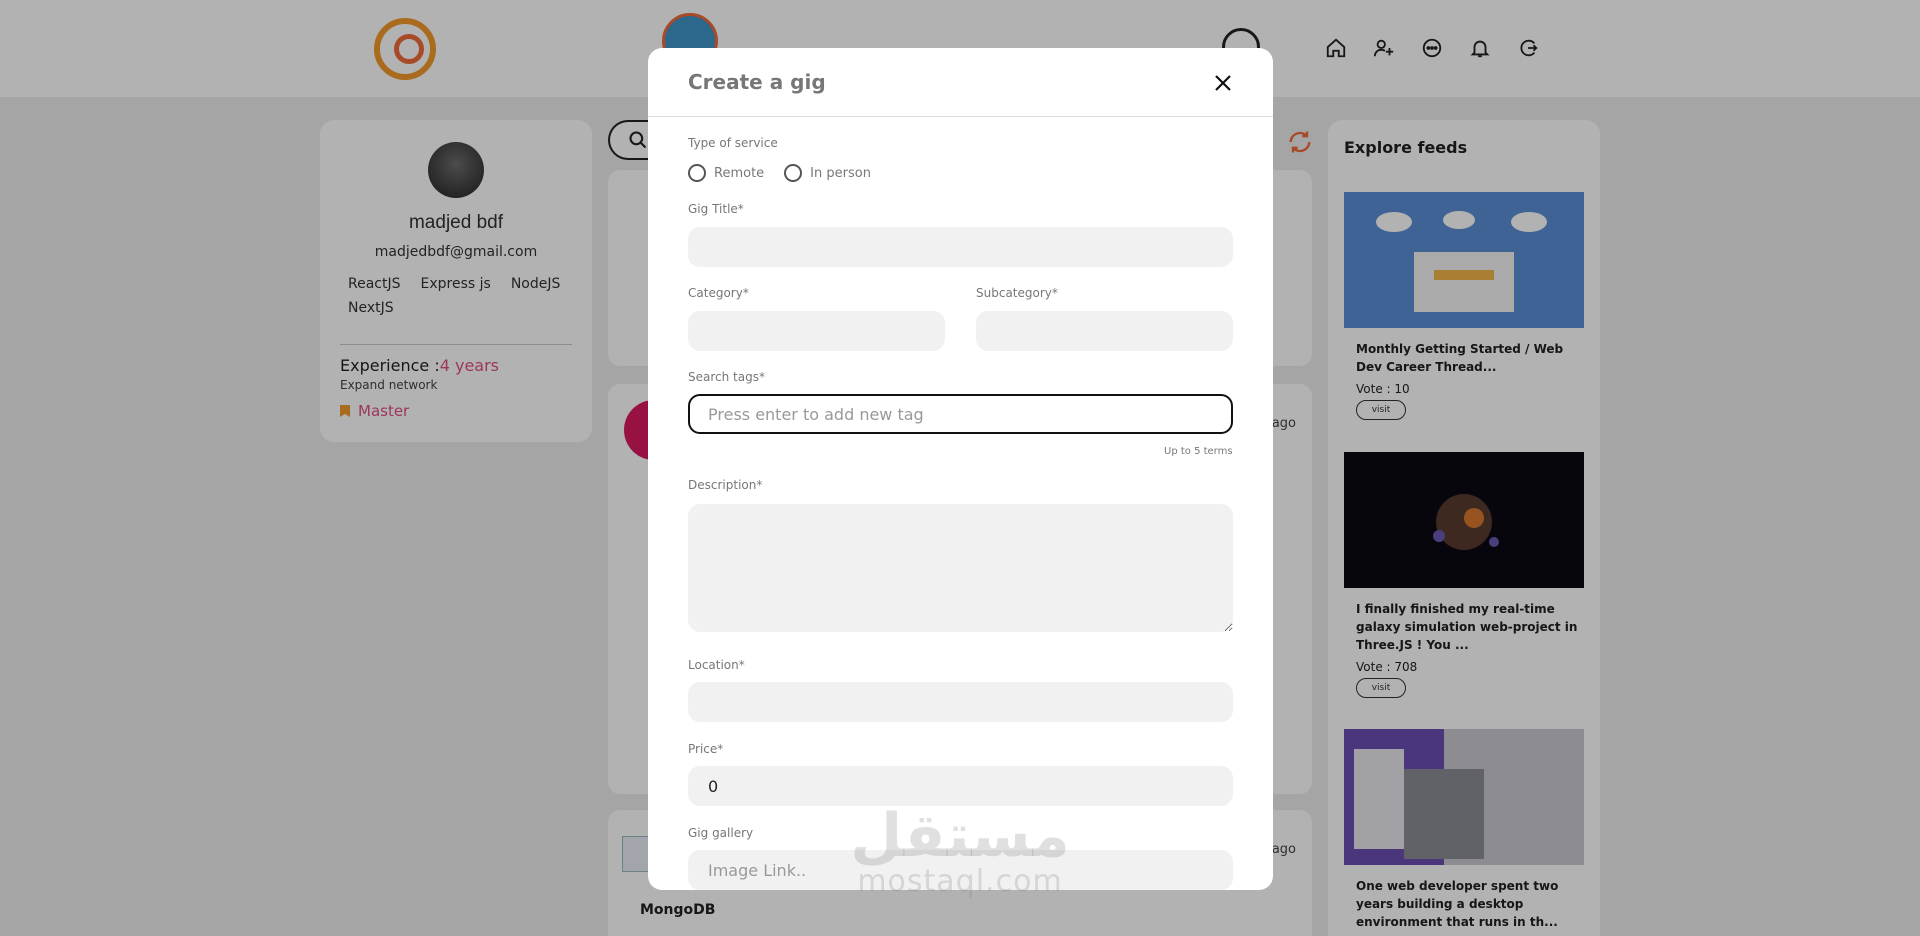 This screenshot has width=1920, height=936. Describe the element at coordinates (726, 377) in the screenshot. I see `tags-label: Search tags*` at that location.